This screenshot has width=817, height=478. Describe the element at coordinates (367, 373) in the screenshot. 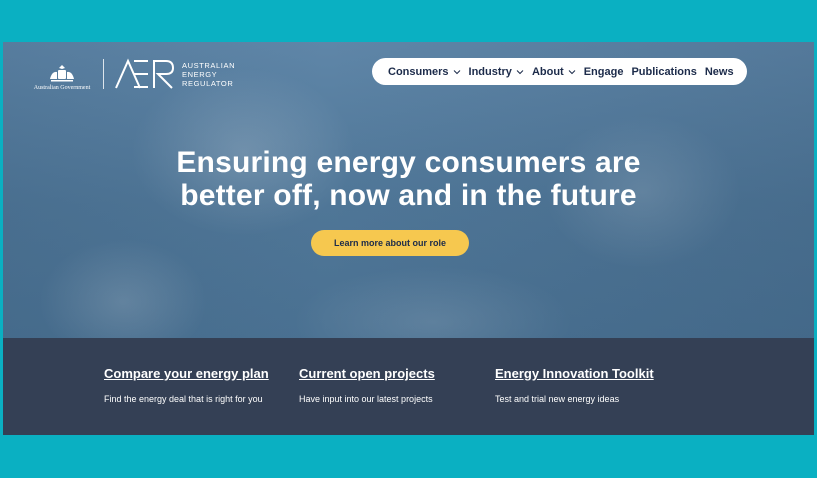

I see `current-open-projects-link: Current open projects` at that location.